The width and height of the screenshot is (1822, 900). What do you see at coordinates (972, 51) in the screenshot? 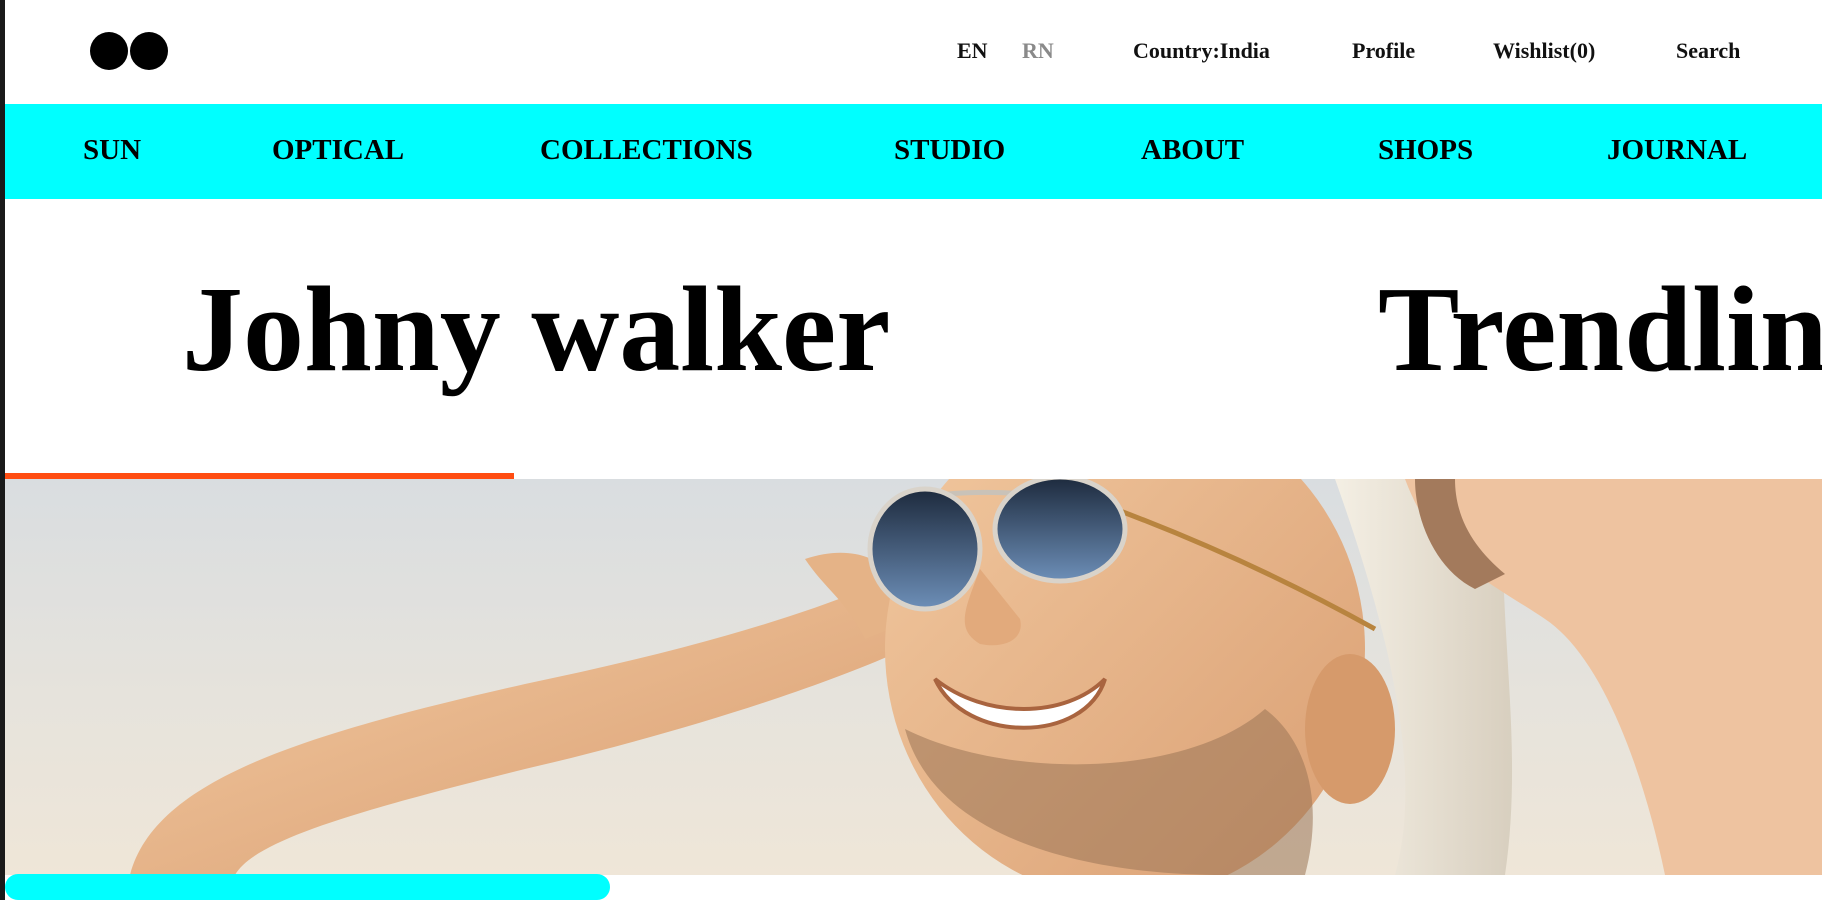
I see `language-en-link: EN` at bounding box center [972, 51].